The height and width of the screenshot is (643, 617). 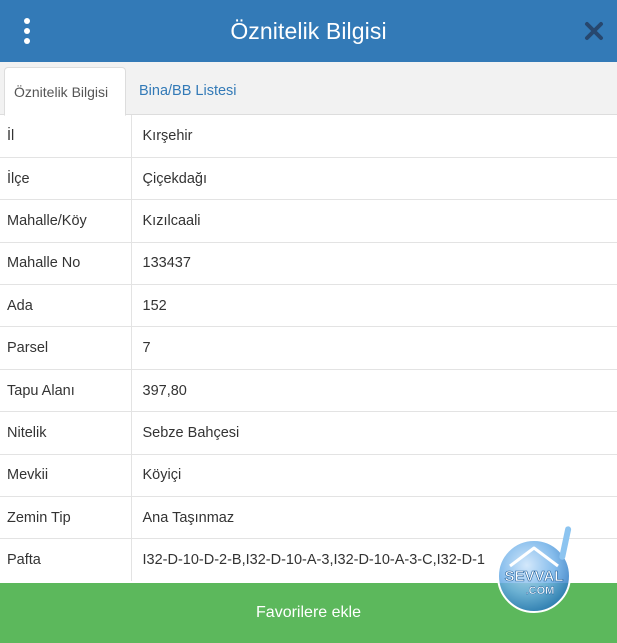 What do you see at coordinates (308, 136) in the screenshot?
I see `table-row: İl Kırşehir` at bounding box center [308, 136].